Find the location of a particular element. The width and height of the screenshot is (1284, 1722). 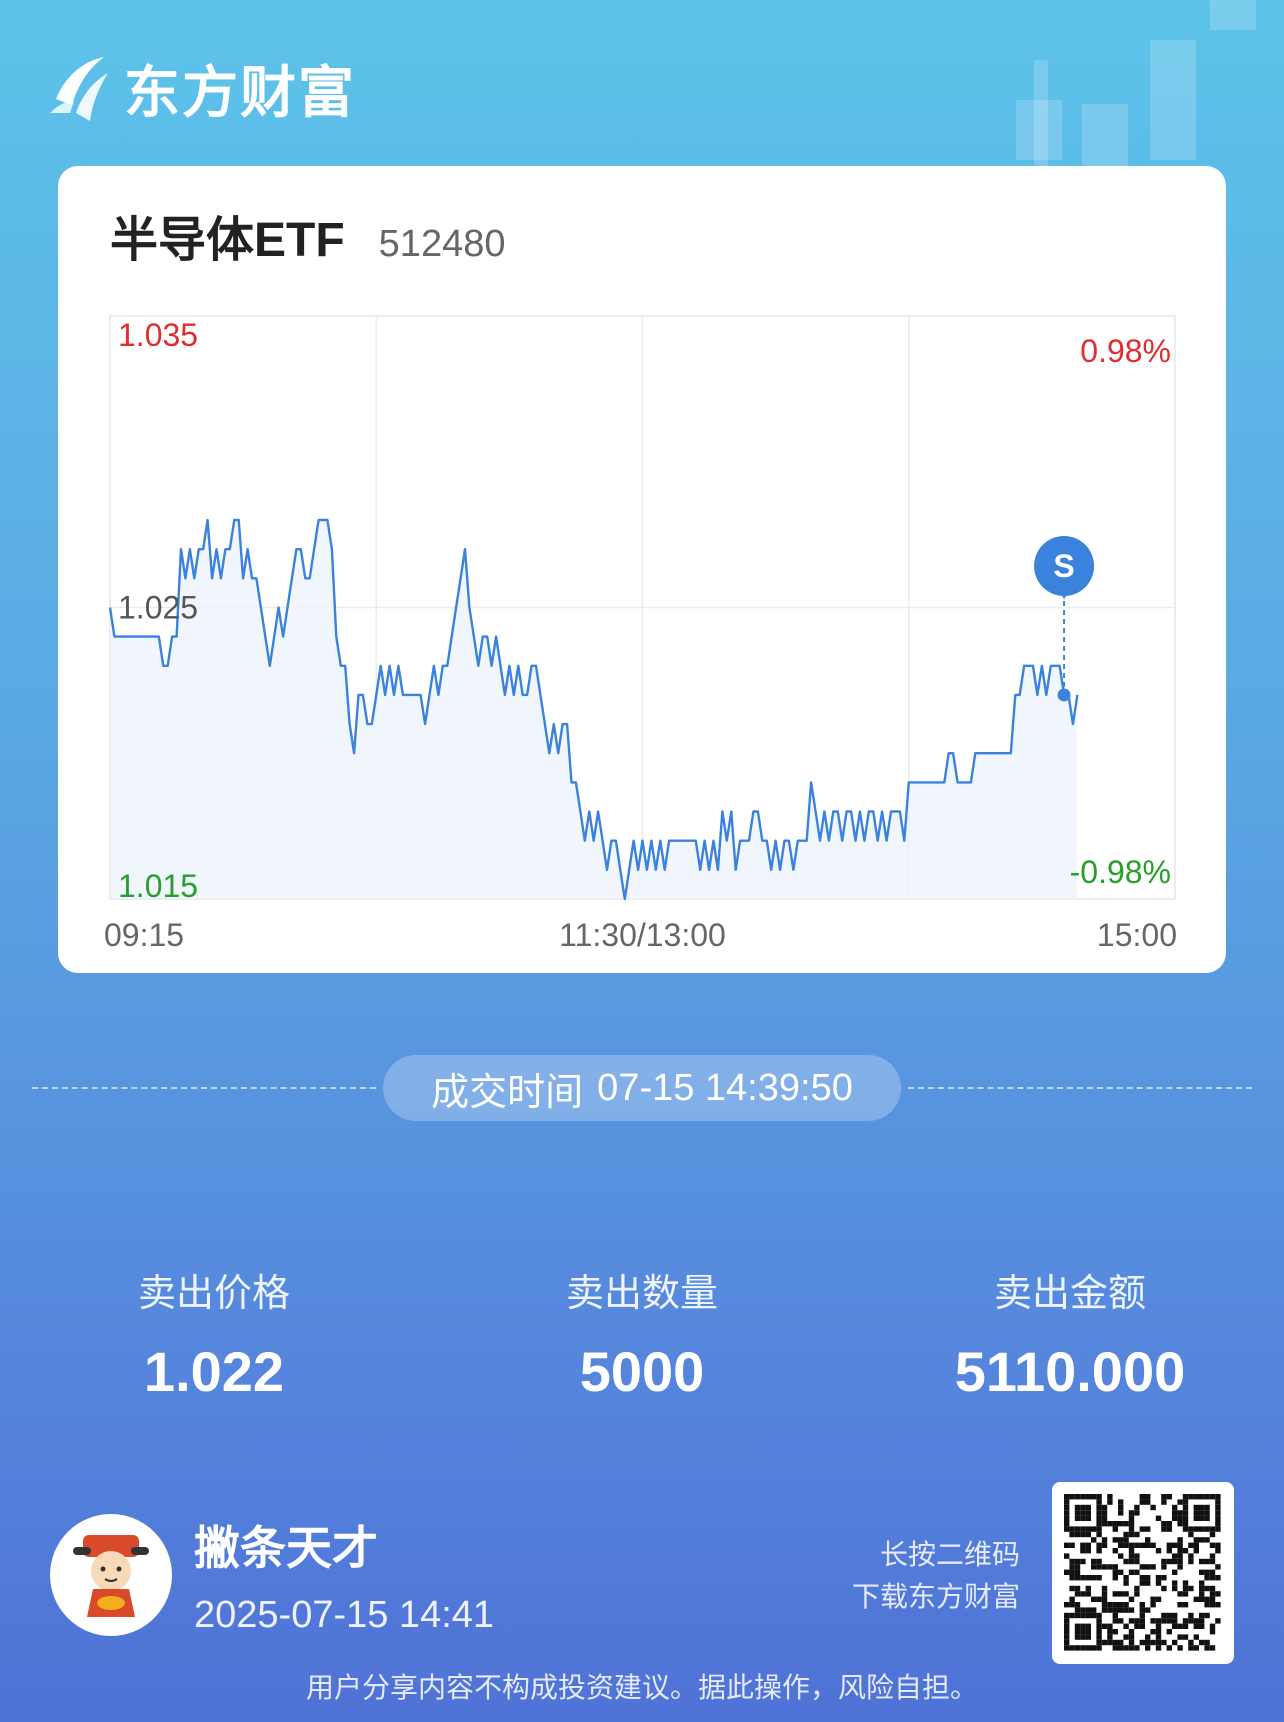

brand-name: 东方财富 is located at coordinates (240, 92).